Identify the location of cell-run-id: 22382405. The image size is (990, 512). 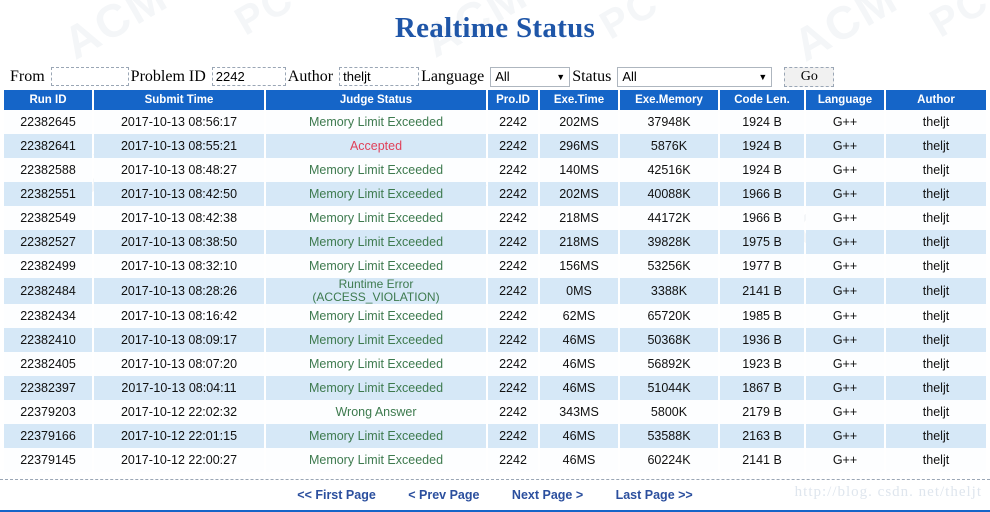
(48, 364).